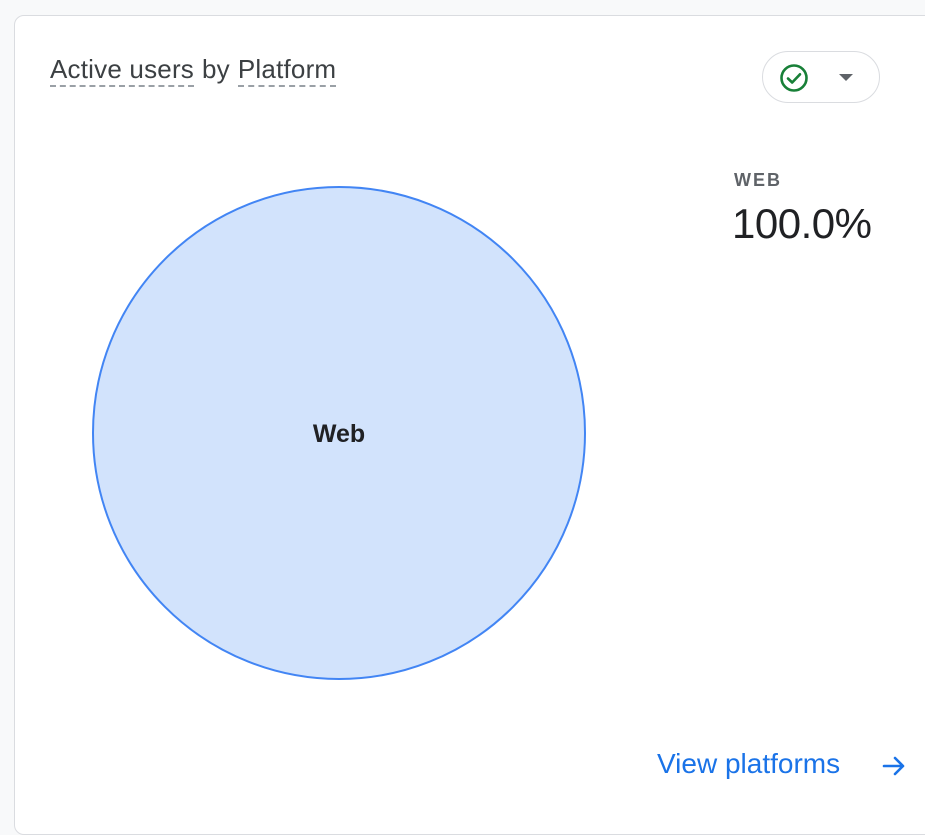 This screenshot has width=925, height=835. What do you see at coordinates (758, 180) in the screenshot?
I see `legend-series-label: WEB` at bounding box center [758, 180].